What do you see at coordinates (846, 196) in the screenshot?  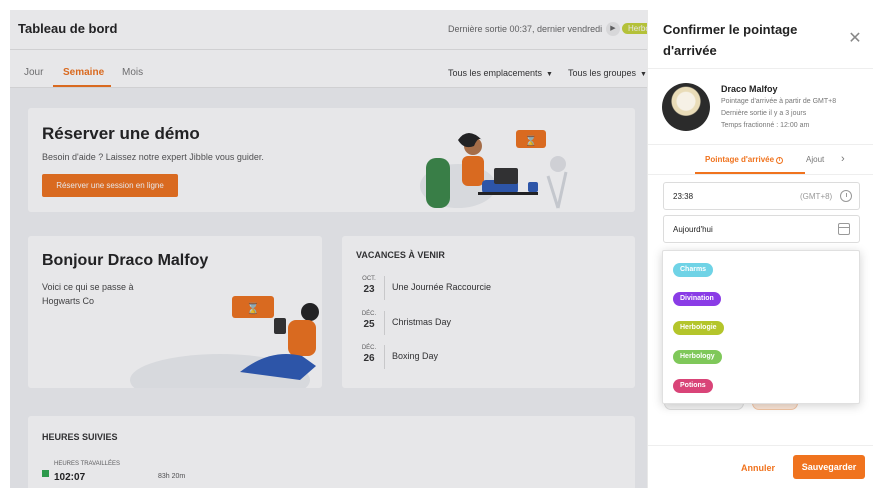 I see `clock-icon` at bounding box center [846, 196].